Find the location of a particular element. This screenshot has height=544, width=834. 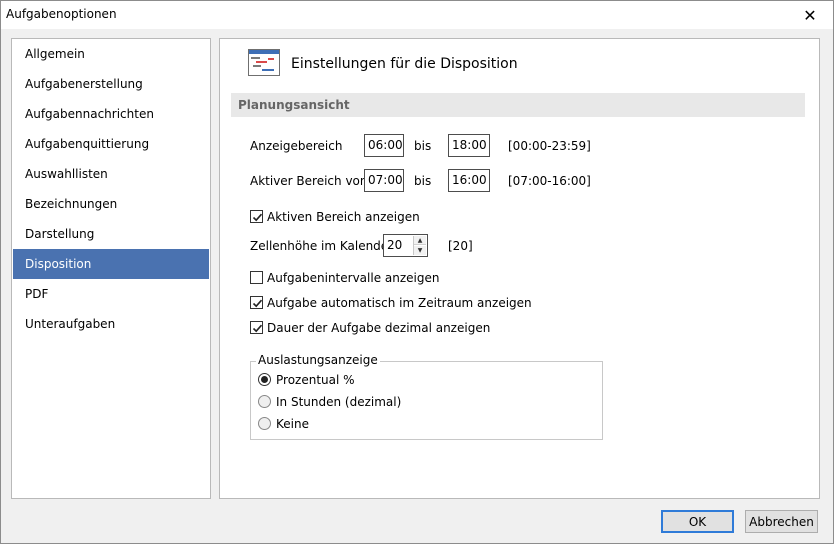

nav-item-pdf: PDF is located at coordinates (111, 294).